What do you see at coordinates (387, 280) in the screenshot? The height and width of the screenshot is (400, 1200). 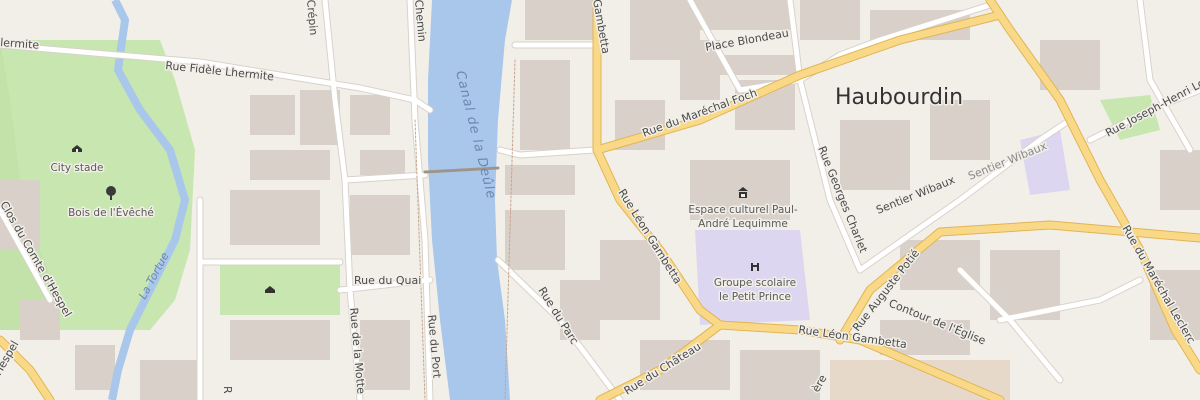 I see `street-label-quai: Rue du Quai` at bounding box center [387, 280].